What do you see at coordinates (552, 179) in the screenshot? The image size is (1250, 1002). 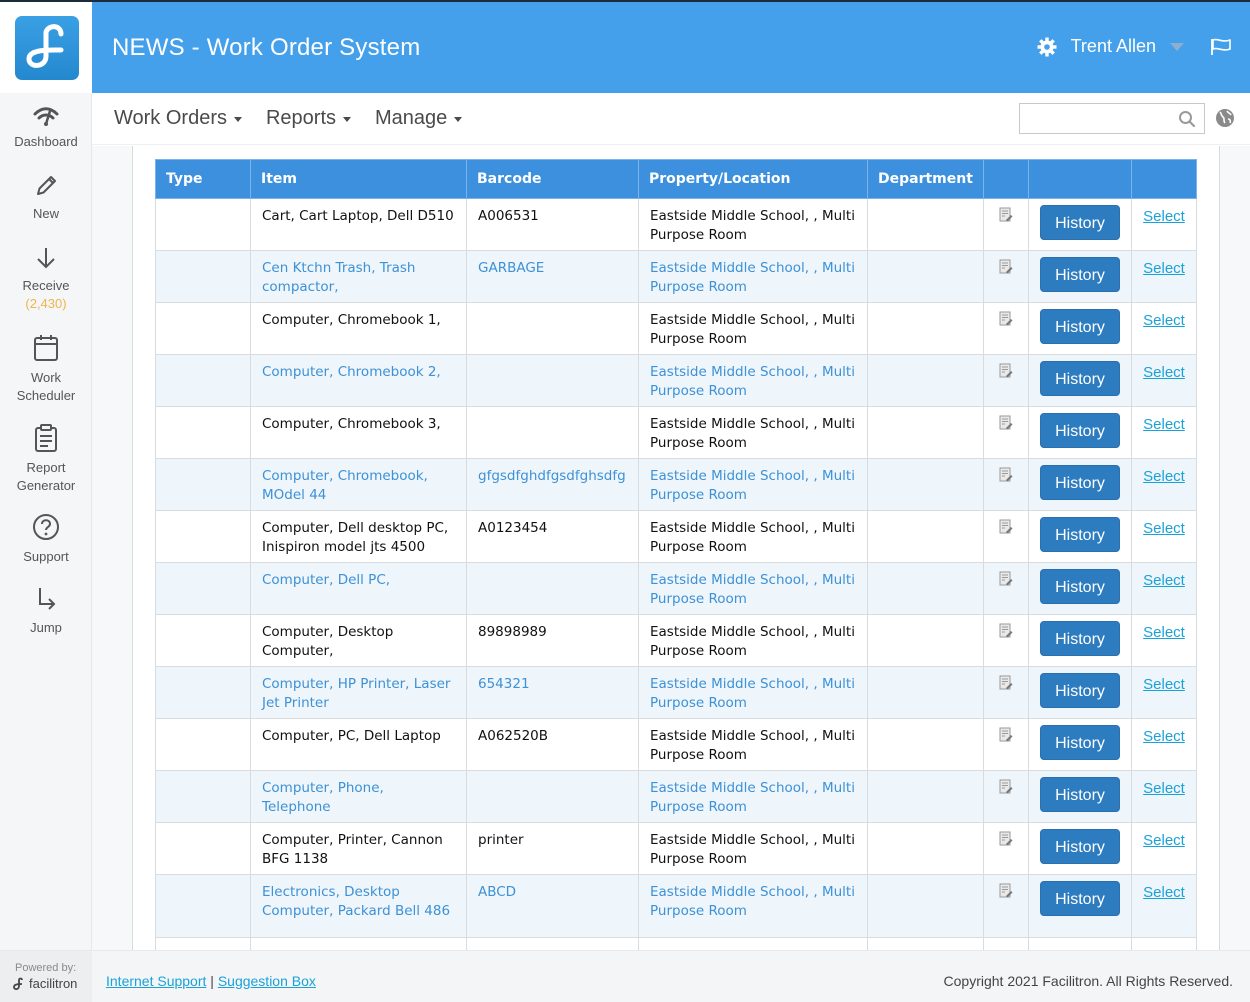 I see `column-header-barcode: Barcode` at bounding box center [552, 179].